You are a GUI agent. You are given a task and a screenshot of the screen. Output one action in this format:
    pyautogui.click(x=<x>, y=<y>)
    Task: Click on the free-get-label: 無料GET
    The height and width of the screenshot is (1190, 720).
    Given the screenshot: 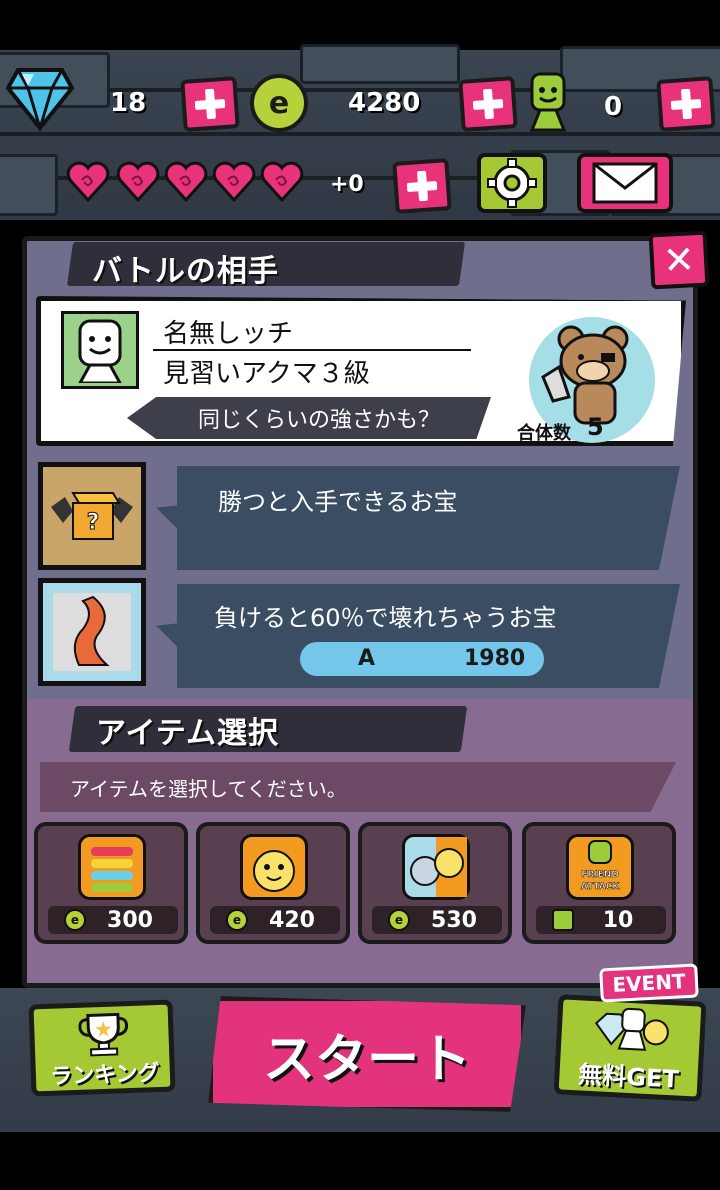 What is the action you would take?
    pyautogui.click(x=628, y=1077)
    